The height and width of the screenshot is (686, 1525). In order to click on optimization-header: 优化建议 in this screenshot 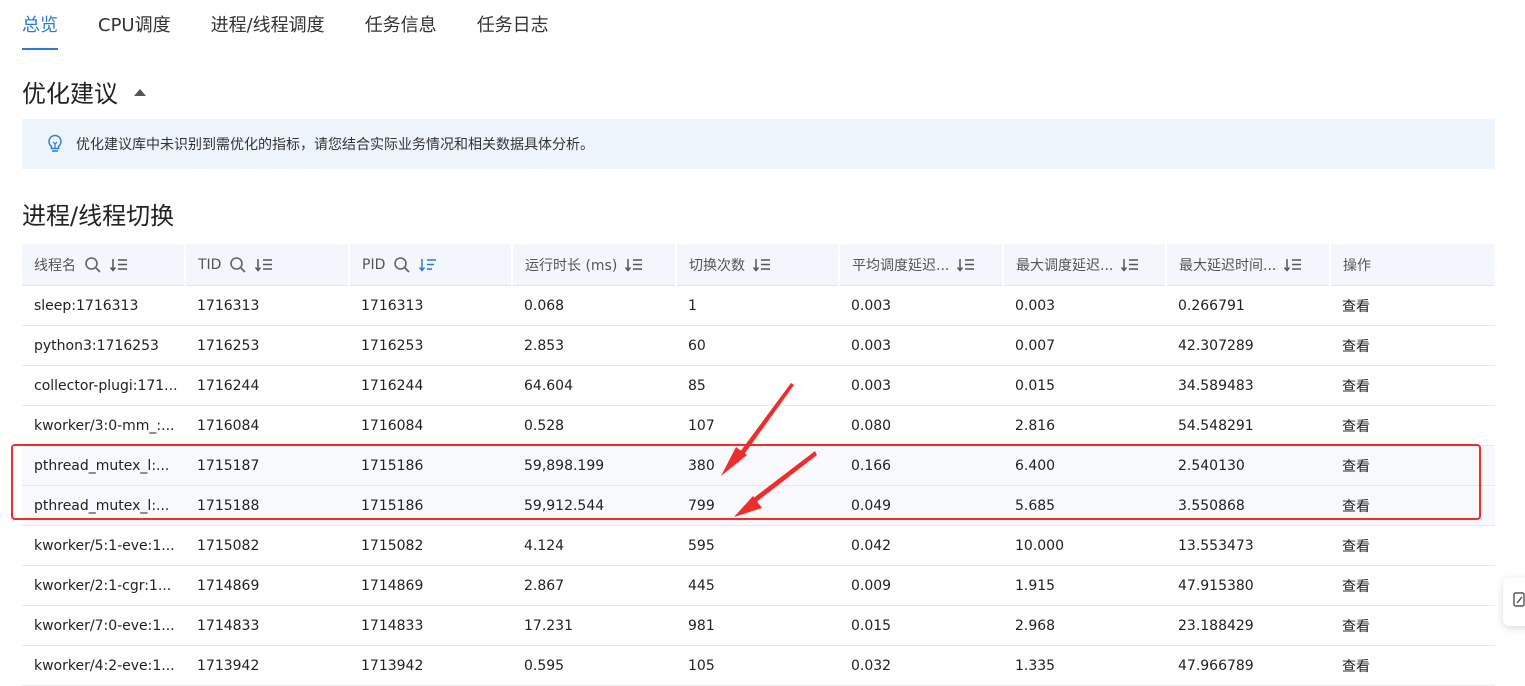, I will do `click(84, 91)`.